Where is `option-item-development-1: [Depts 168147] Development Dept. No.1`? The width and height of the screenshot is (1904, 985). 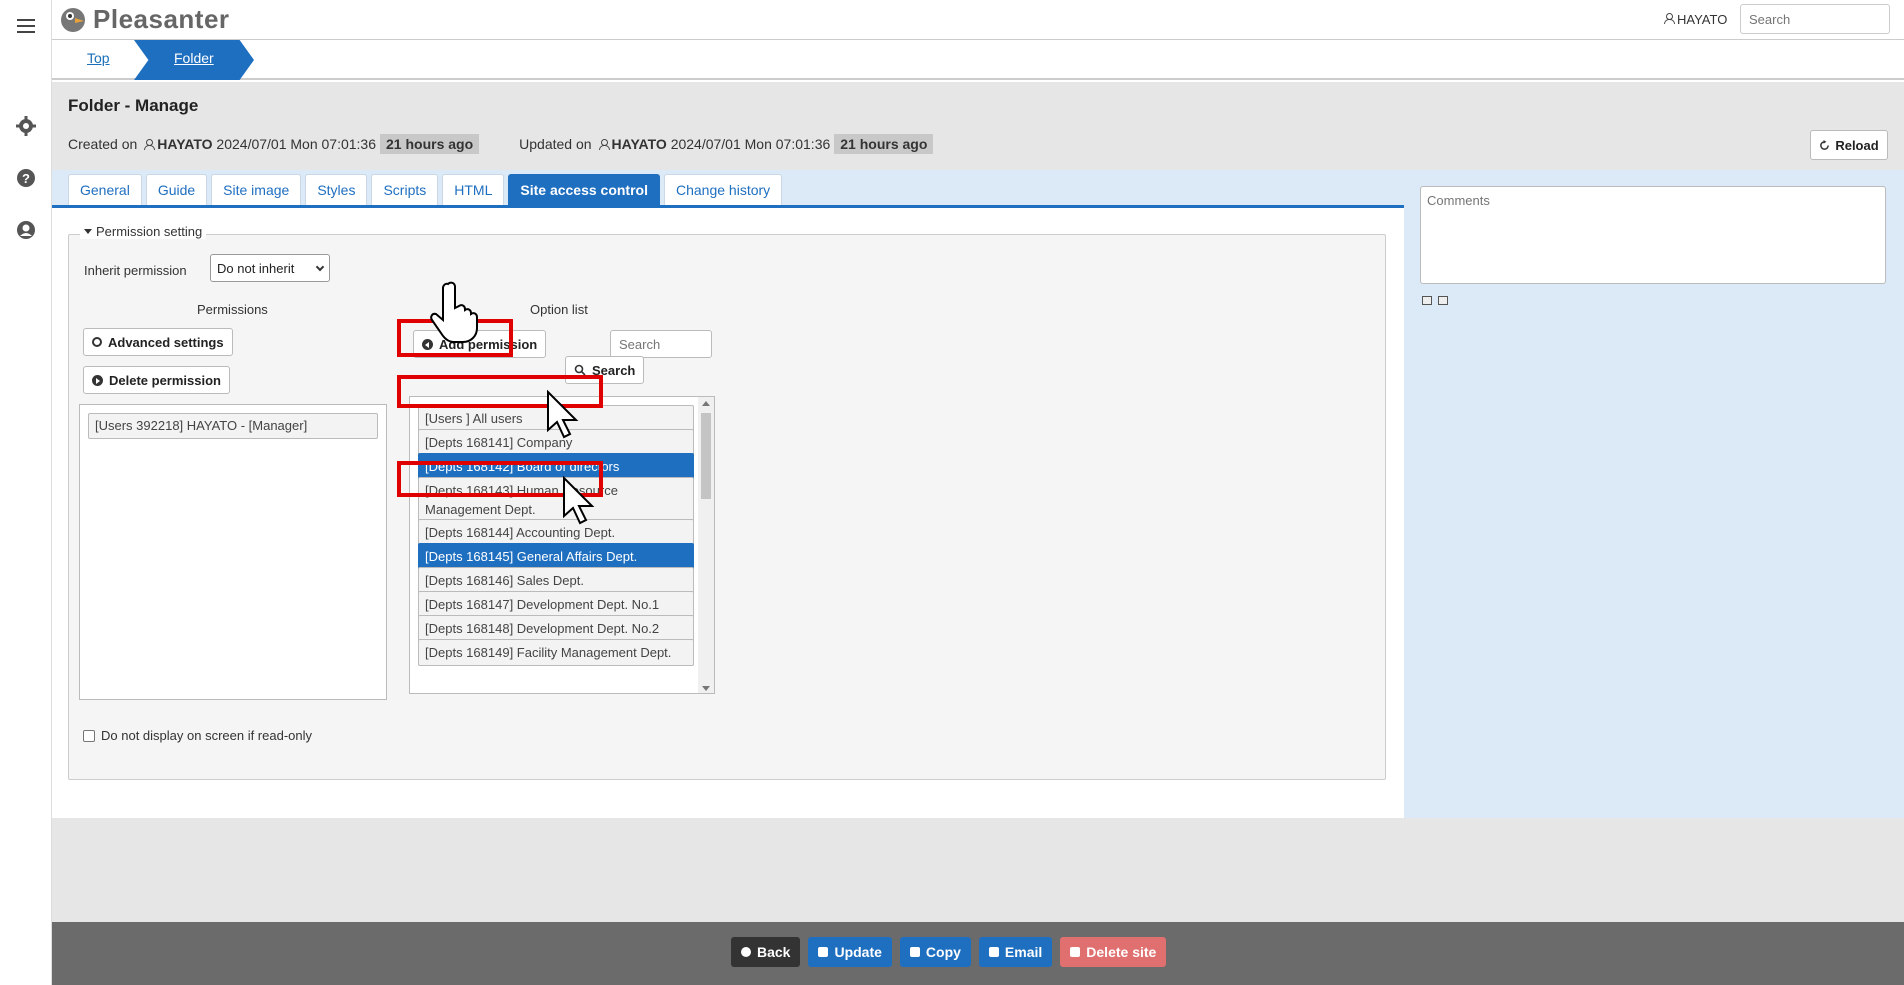
option-item-development-1: [Depts 168147] Development Dept. No.1 is located at coordinates (556, 604).